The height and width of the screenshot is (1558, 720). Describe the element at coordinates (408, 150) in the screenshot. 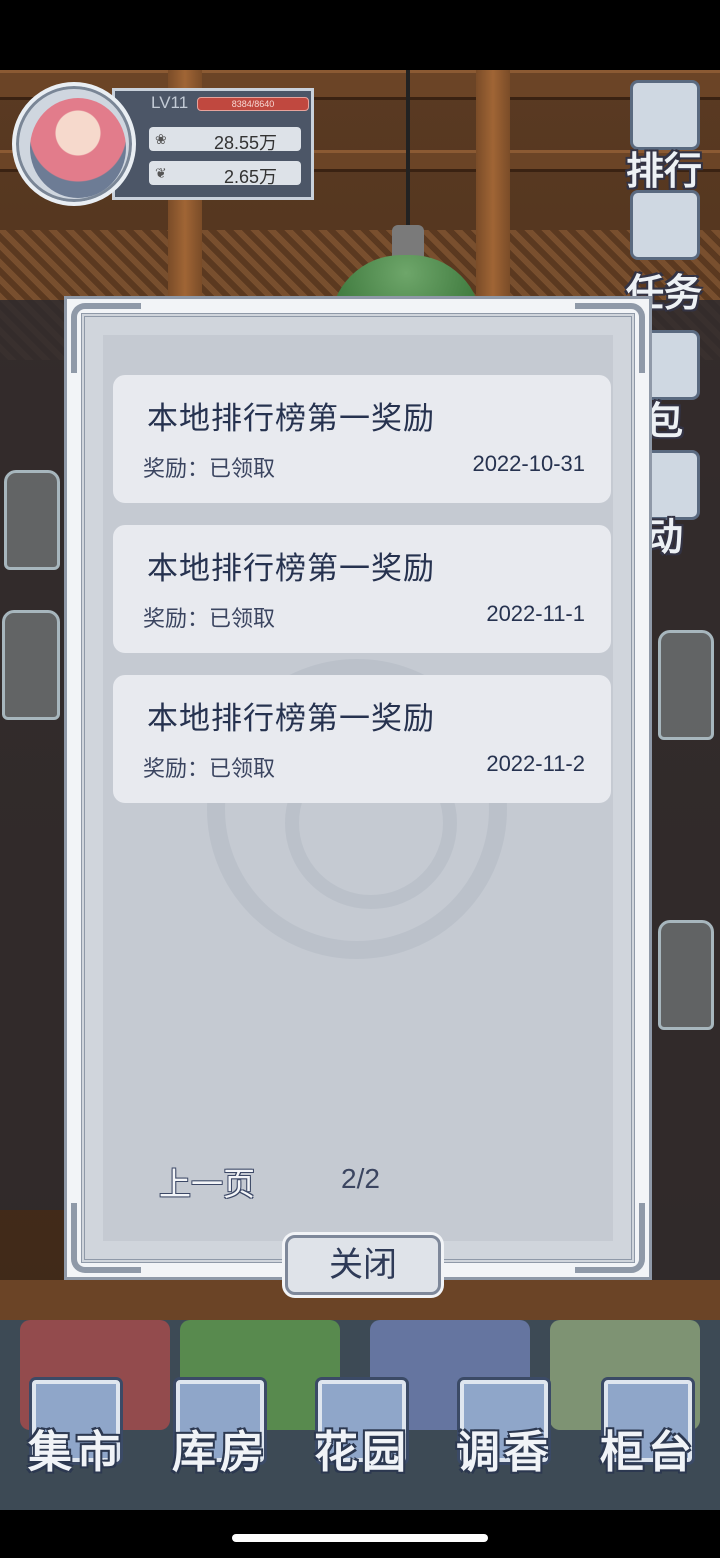

I see `lamp-cord` at that location.